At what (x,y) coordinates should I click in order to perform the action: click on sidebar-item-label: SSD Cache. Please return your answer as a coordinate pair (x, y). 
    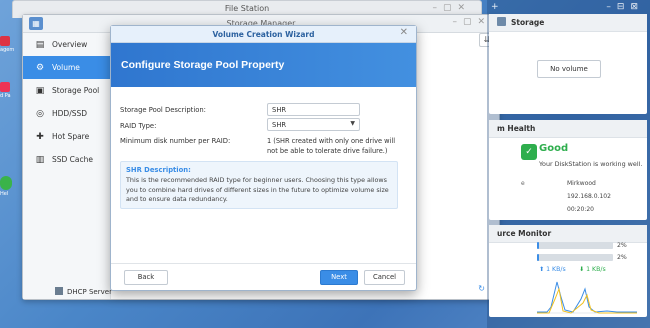
    Looking at the image, I should click on (73, 159).